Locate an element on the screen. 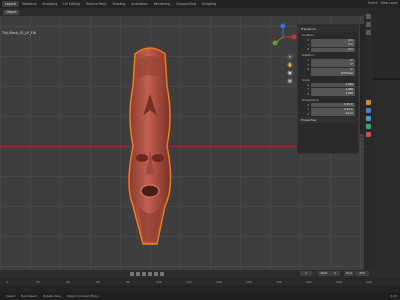 This screenshot has width=400, height=300. mask-mouth is located at coordinates (150, 191).